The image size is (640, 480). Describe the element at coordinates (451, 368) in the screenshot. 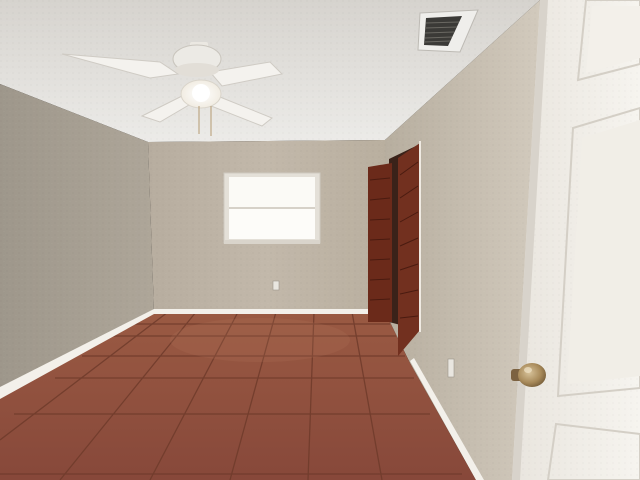

I see `right-wall-outlet` at that location.